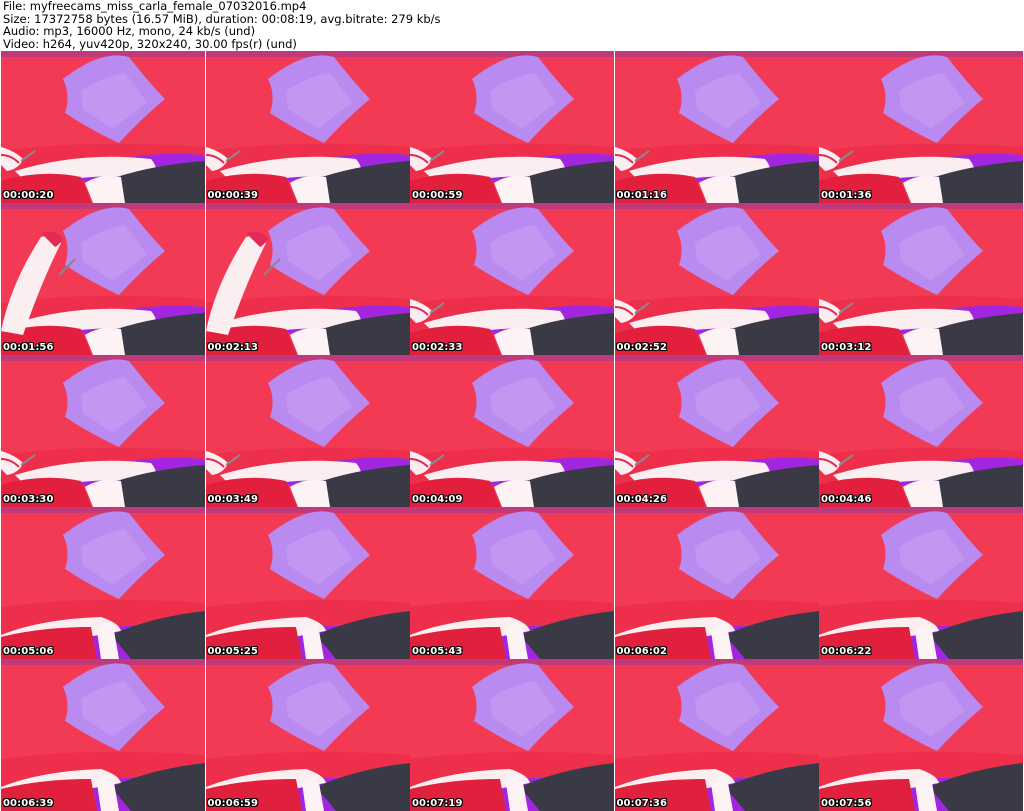  What do you see at coordinates (28, 651) in the screenshot?
I see `thumbnail-timestamp: 00:05:06` at bounding box center [28, 651].